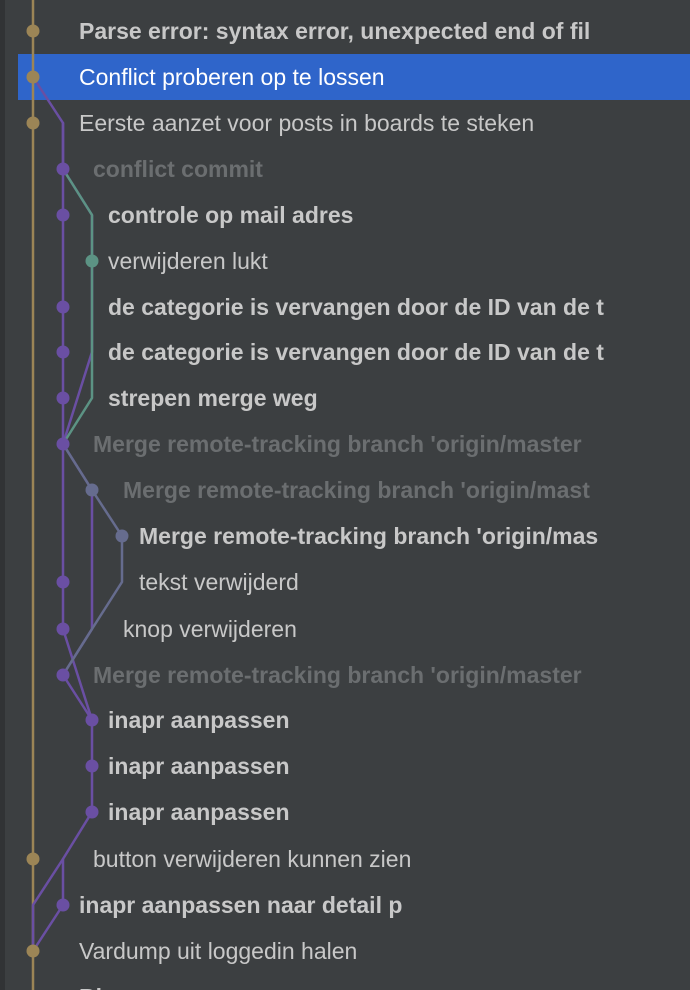 Image resolution: width=690 pixels, height=990 pixels. Describe the element at coordinates (368, 536) in the screenshot. I see `commit-row: Merge remote-tracking branch 'origin/mas` at that location.